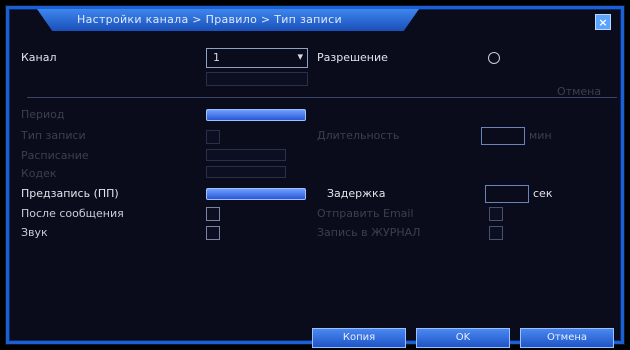  Describe the element at coordinates (496, 233) in the screenshot. I see `write-log-checkbox` at that location.